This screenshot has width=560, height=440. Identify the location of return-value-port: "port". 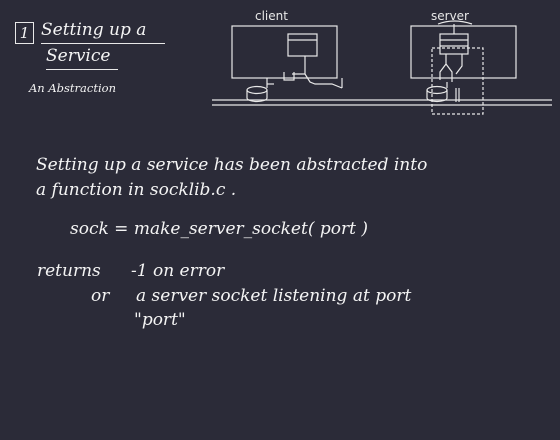
(160, 320).